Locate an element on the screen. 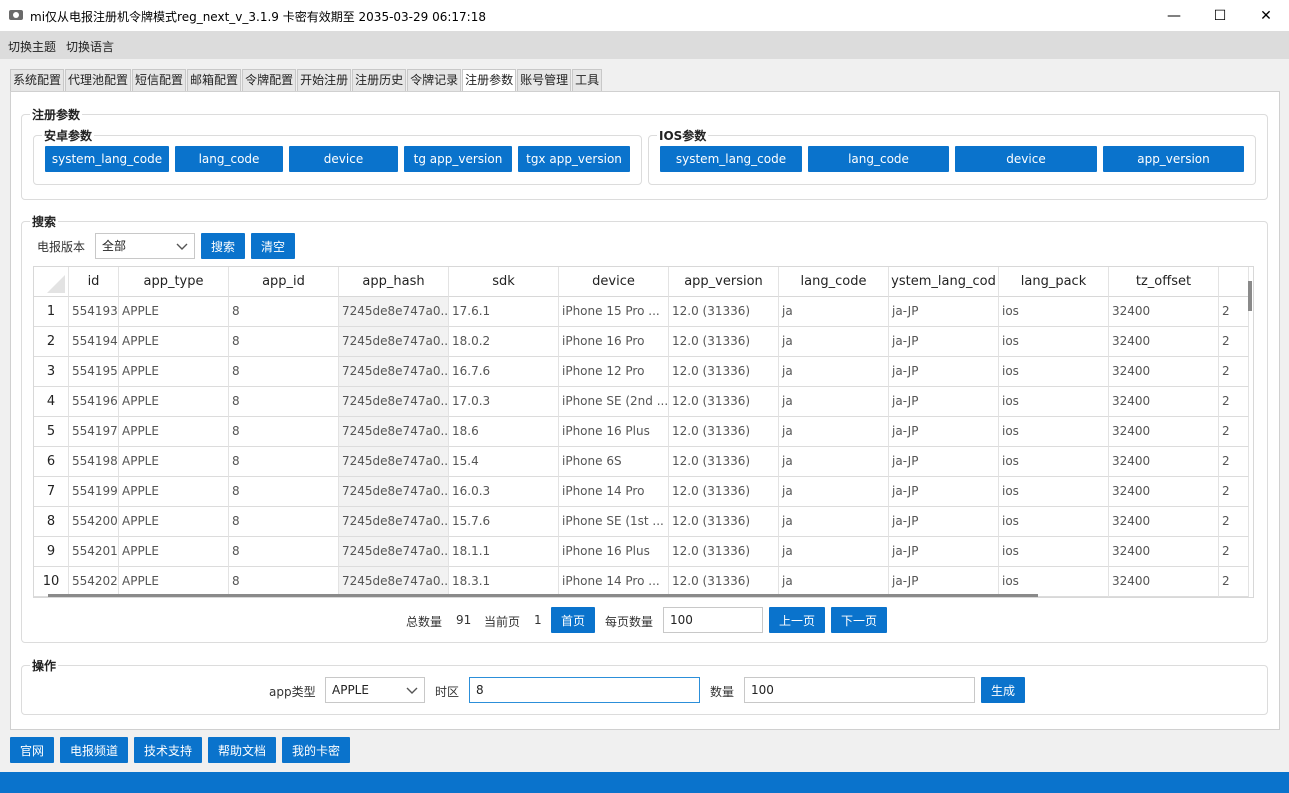  close-button: ✕ is located at coordinates (1266, 15).